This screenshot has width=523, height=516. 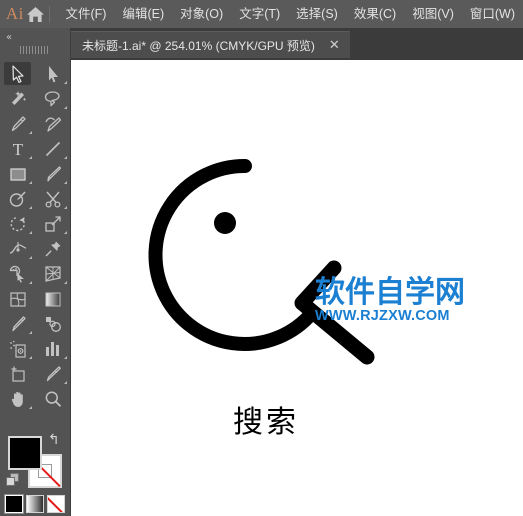 I want to click on type-tool: T, so click(x=17, y=148).